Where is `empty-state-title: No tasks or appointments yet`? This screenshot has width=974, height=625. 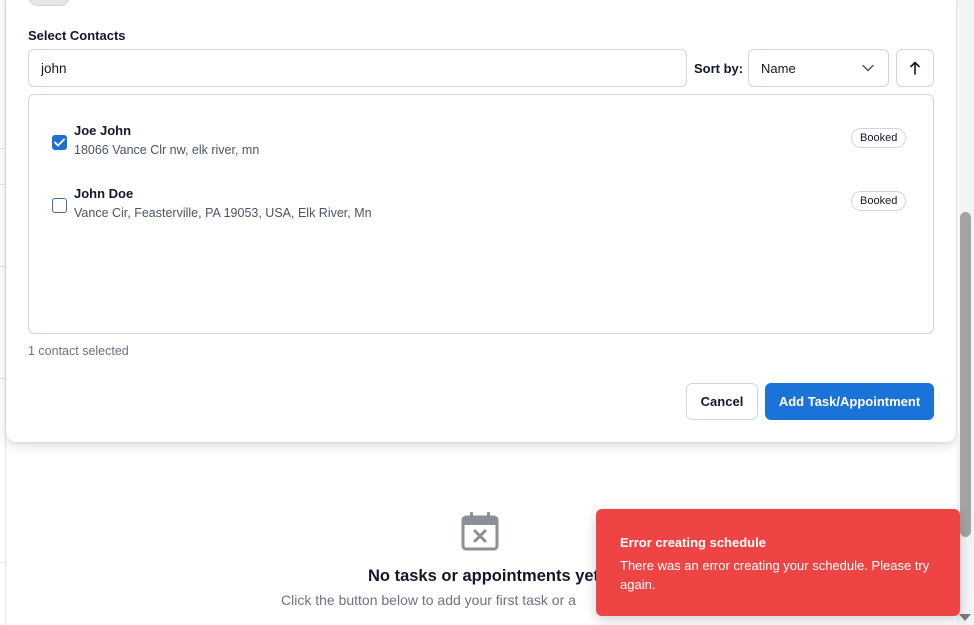 empty-state-title: No tasks or appointments yet is located at coordinates (484, 576).